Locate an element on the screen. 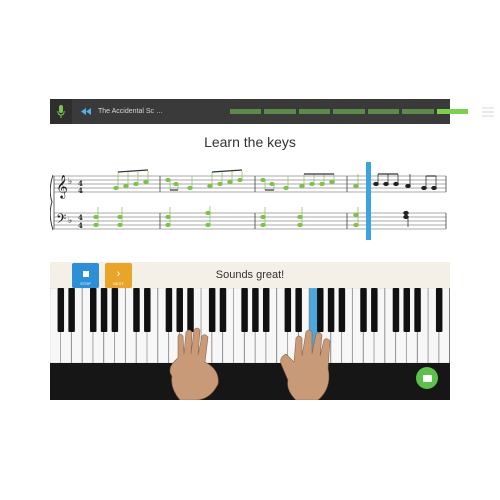 The height and width of the screenshot is (500, 500). rewind-icon is located at coordinates (86, 111).